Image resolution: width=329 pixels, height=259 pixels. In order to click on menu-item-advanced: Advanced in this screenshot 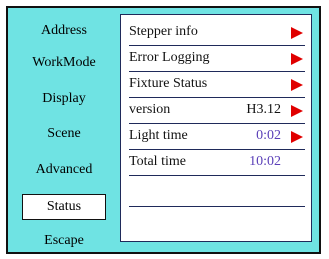, I will do `click(64, 170)`.